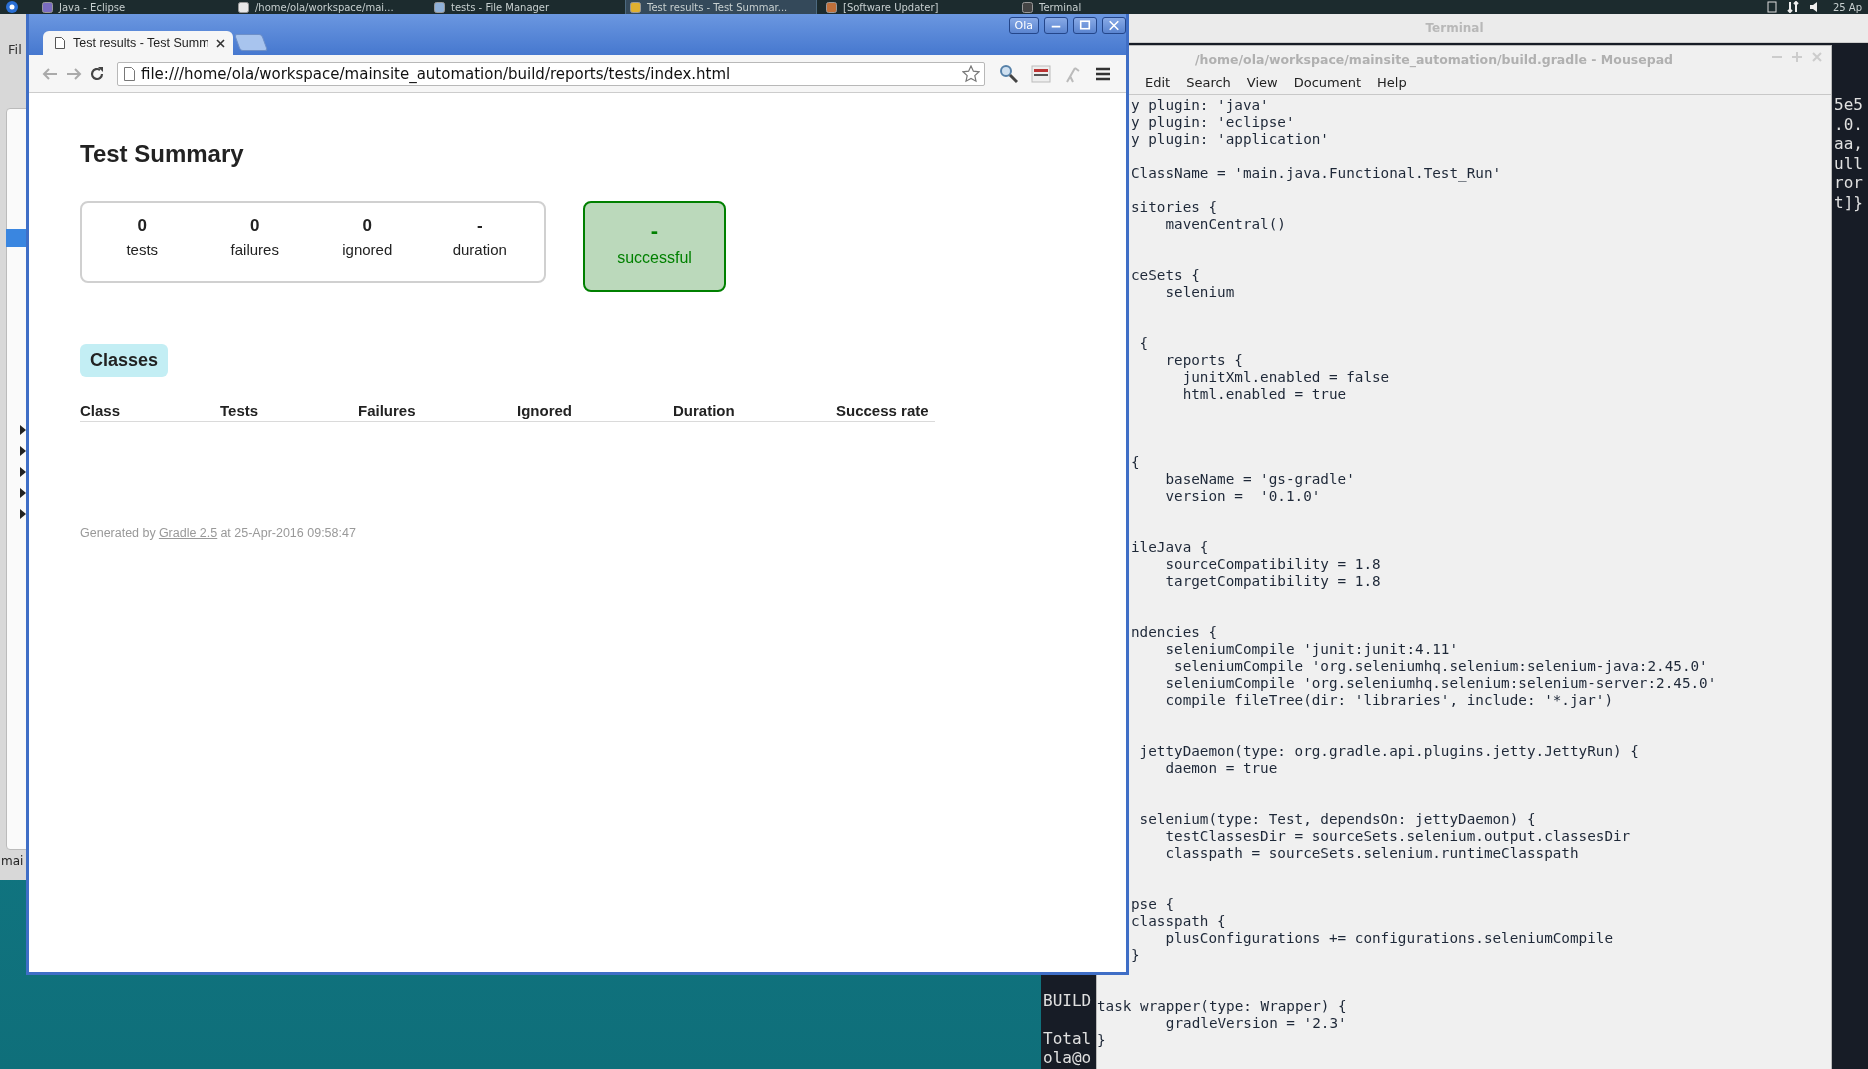 The width and height of the screenshot is (1868, 1069). Describe the element at coordinates (1041, 73) in the screenshot. I see `extension-icon` at that location.